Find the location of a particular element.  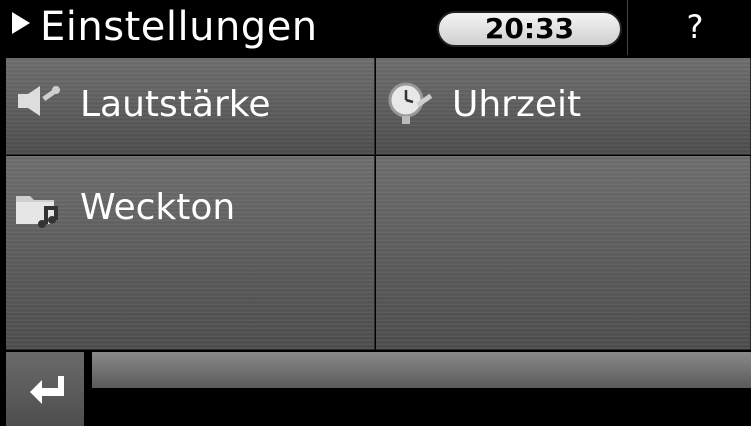

return-arrow-icon is located at coordinates (47, 390).